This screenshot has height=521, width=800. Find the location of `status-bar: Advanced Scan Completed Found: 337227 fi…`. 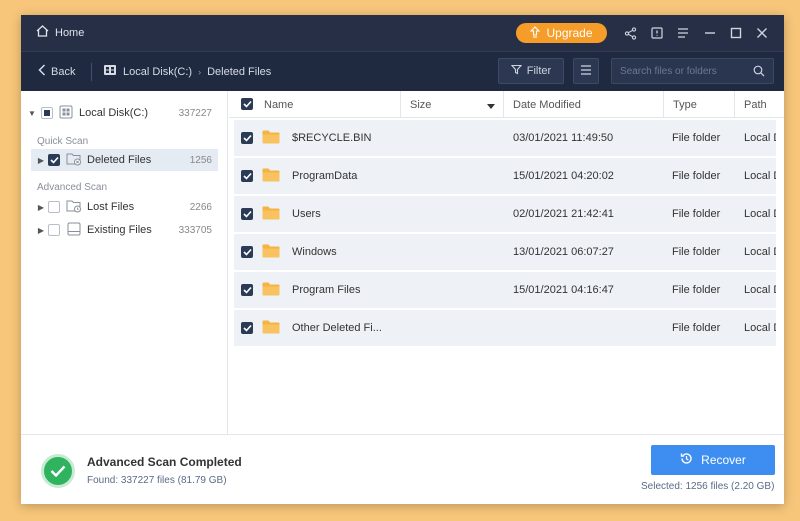

status-bar: Advanced Scan Completed Found: 337227 fi… is located at coordinates (402, 469).